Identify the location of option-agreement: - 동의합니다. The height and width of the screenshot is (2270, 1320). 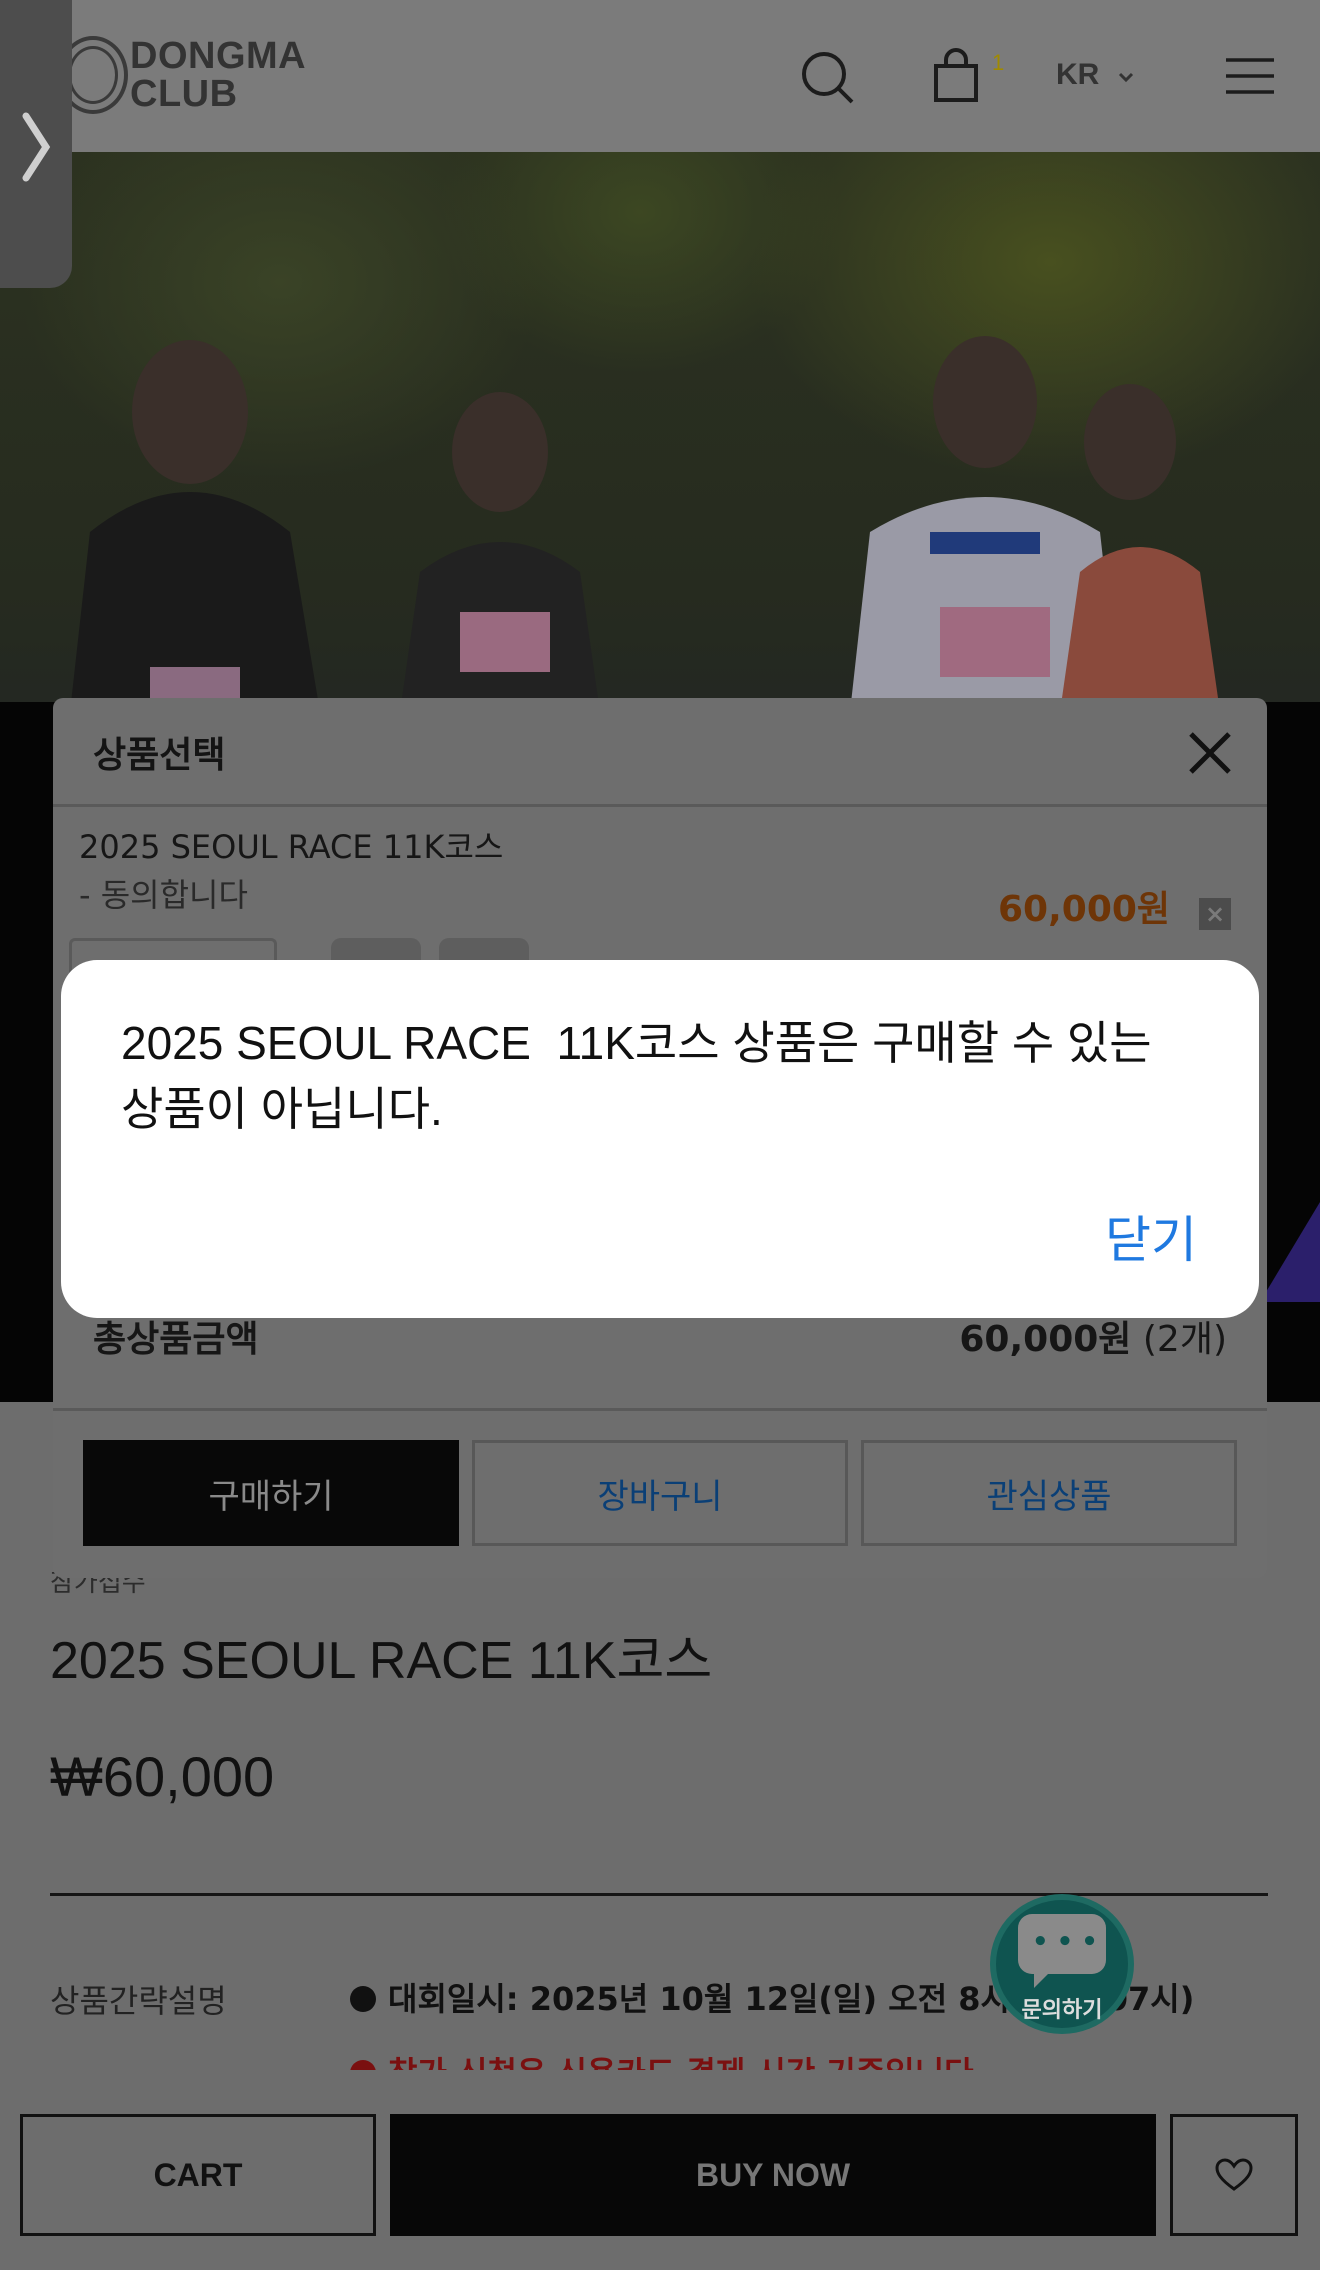
(163, 895).